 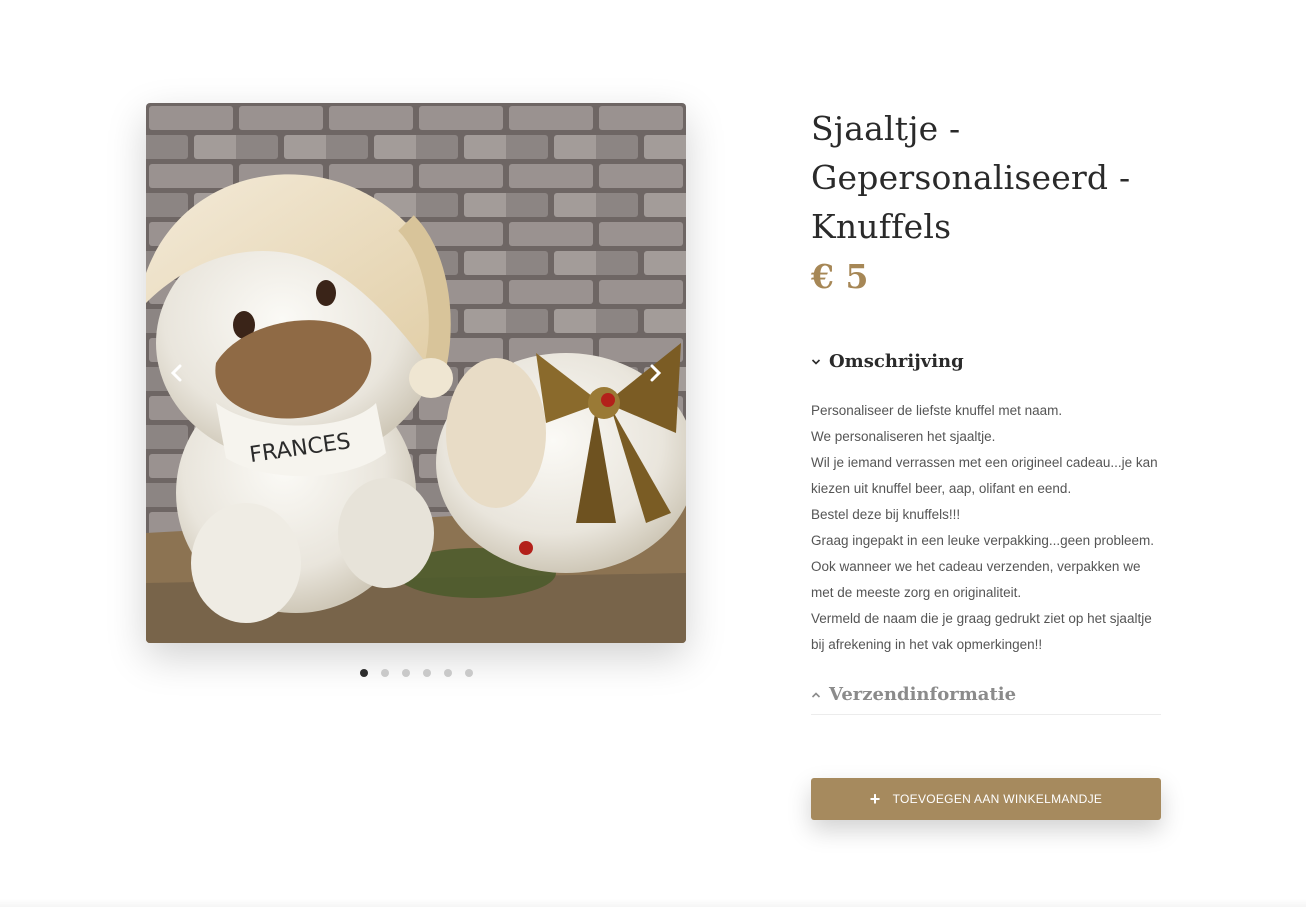 What do you see at coordinates (923, 694) in the screenshot?
I see `shipping-heading: Verzendinformatie` at bounding box center [923, 694].